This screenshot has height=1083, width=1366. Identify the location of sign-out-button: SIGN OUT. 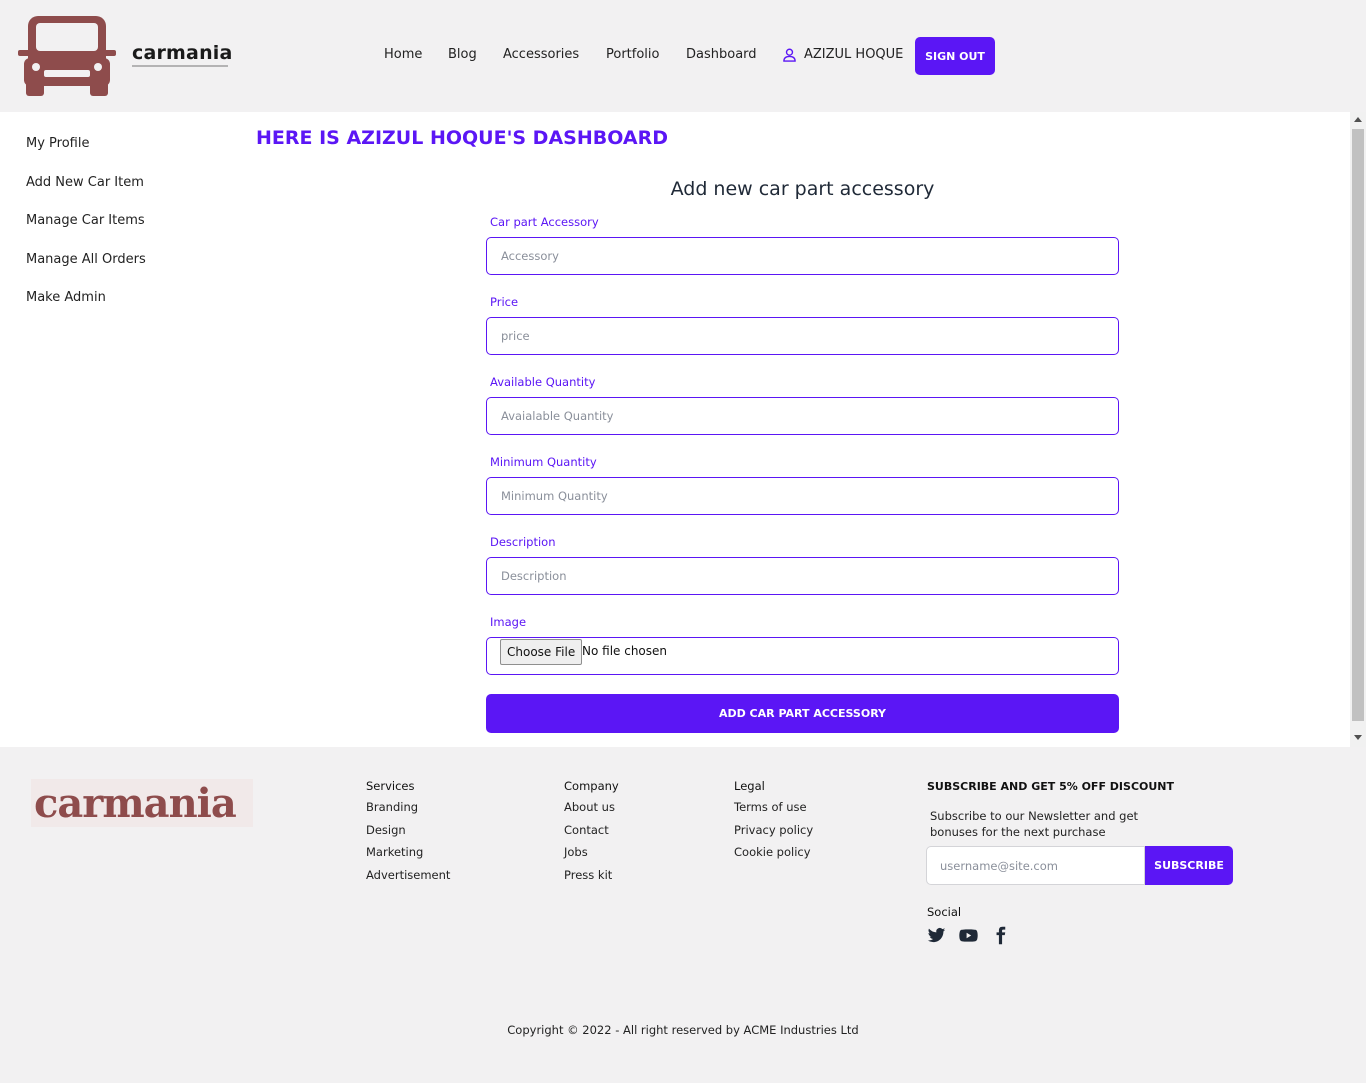
(955, 56).